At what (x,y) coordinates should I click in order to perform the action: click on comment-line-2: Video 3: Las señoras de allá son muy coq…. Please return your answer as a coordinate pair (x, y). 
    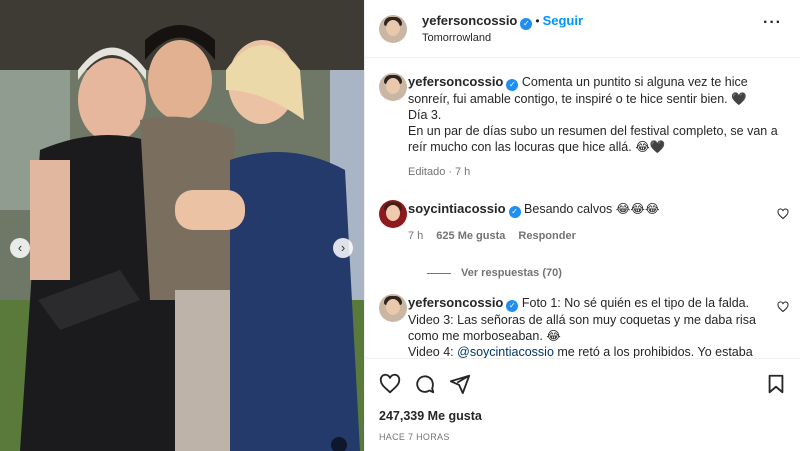
    Looking at the image, I should click on (582, 328).